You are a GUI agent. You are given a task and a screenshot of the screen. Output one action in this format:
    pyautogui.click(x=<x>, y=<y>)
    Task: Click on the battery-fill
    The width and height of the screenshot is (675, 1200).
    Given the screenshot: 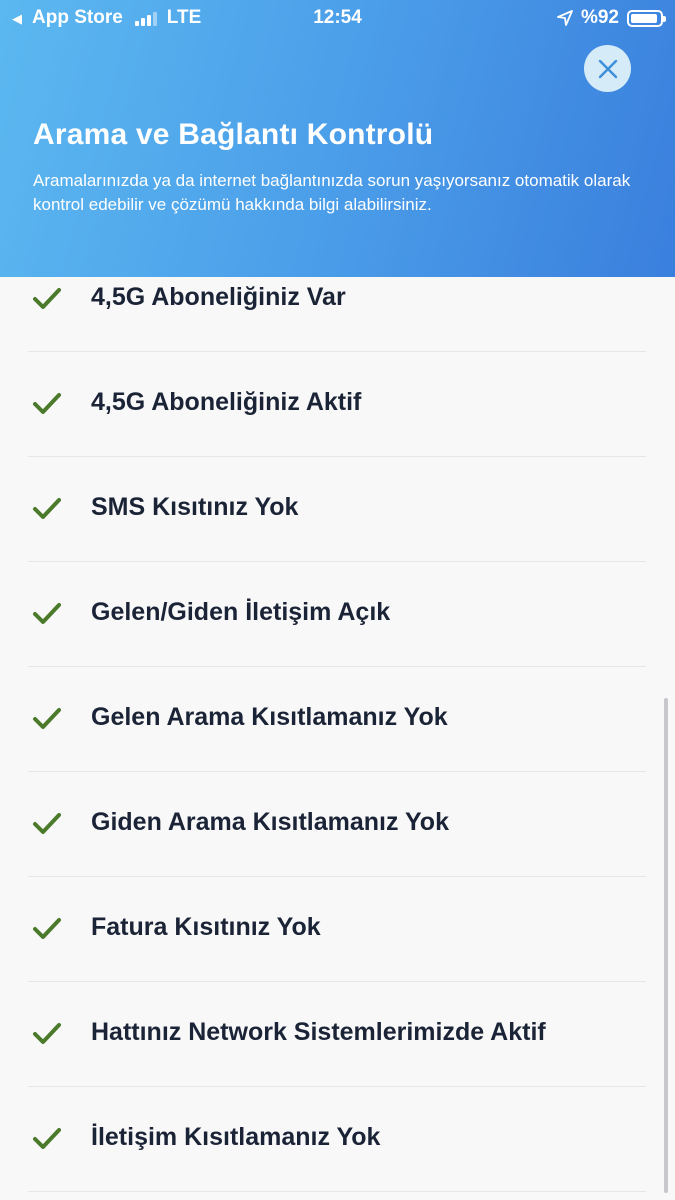 What is the action you would take?
    pyautogui.click(x=644, y=18)
    